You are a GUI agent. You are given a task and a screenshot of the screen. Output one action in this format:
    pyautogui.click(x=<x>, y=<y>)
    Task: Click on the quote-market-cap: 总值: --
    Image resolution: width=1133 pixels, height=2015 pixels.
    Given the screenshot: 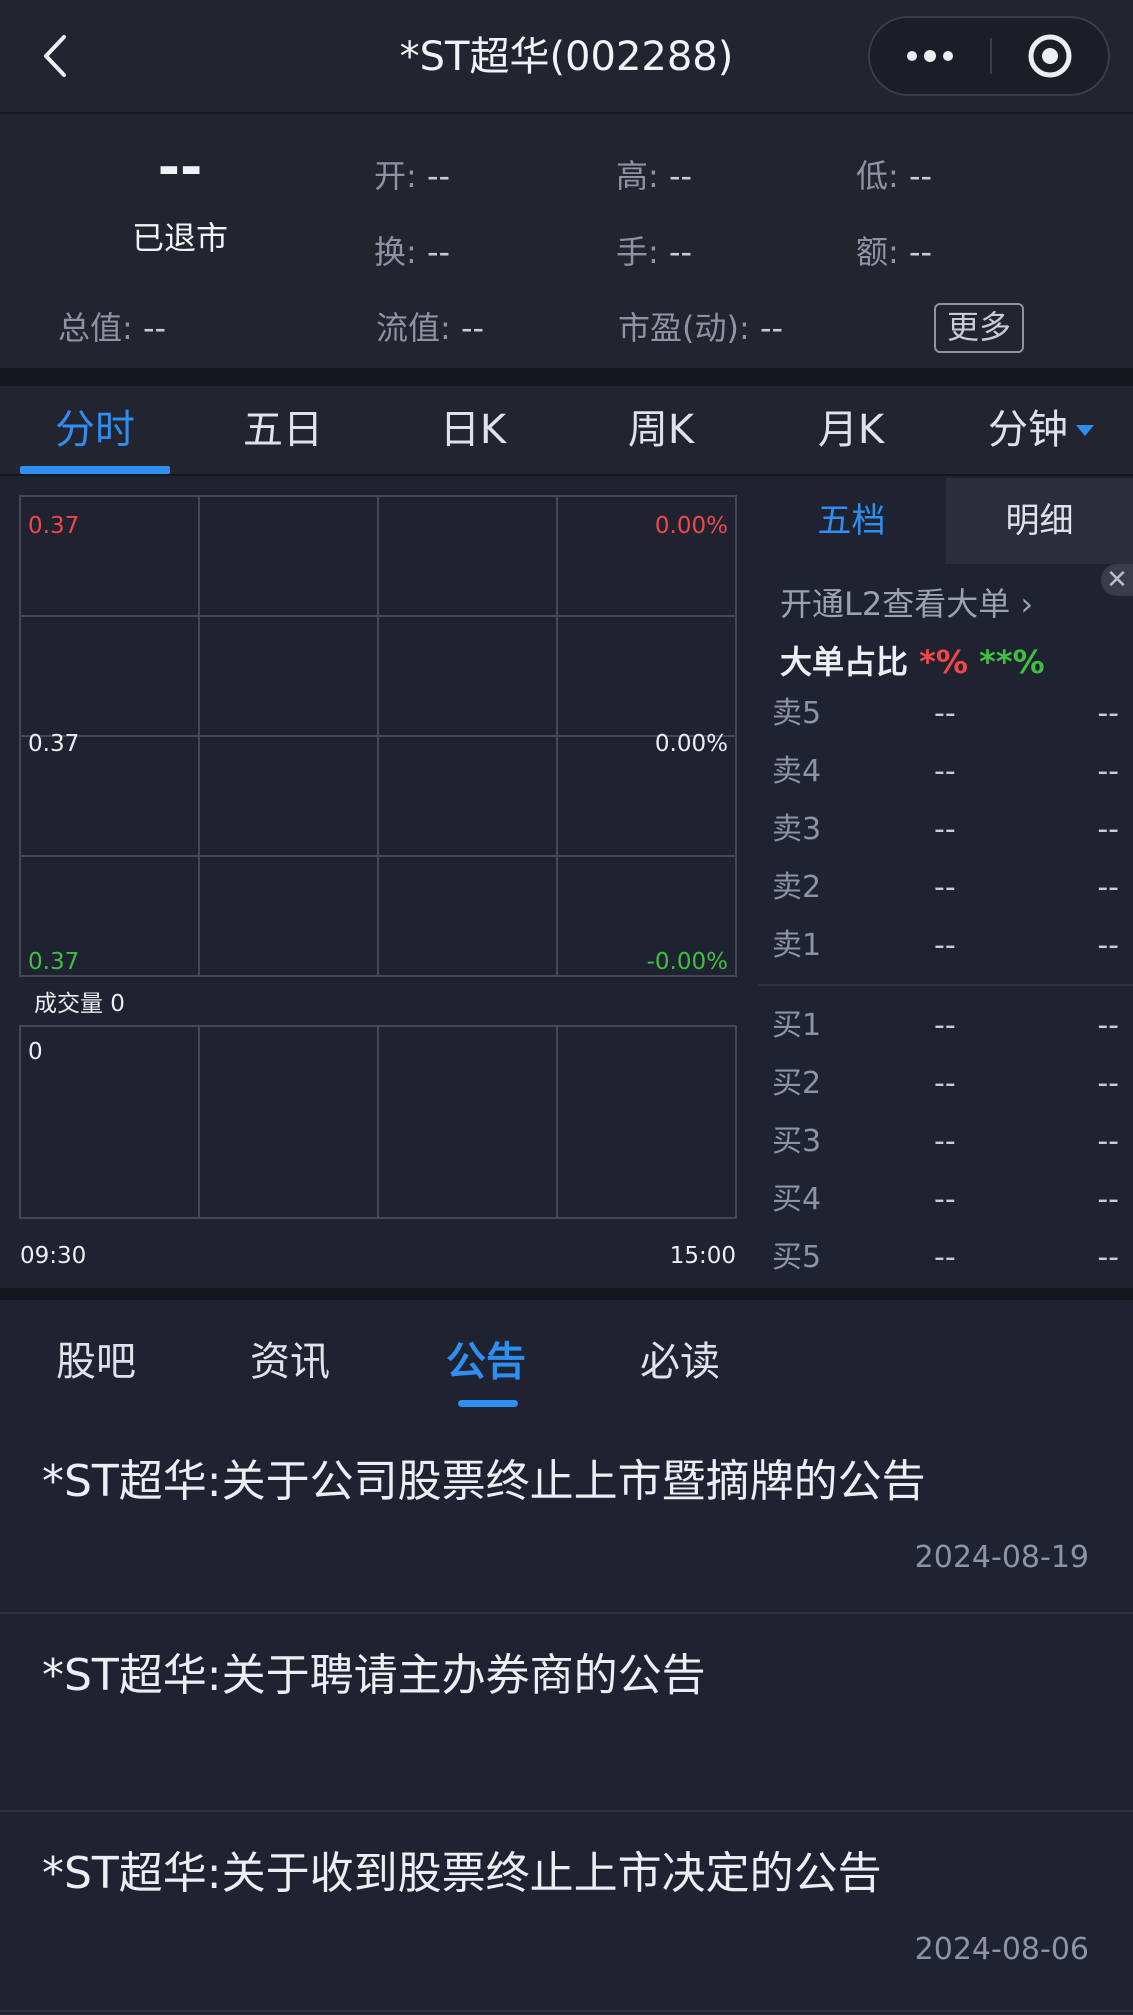 What is the action you would take?
    pyautogui.click(x=112, y=328)
    